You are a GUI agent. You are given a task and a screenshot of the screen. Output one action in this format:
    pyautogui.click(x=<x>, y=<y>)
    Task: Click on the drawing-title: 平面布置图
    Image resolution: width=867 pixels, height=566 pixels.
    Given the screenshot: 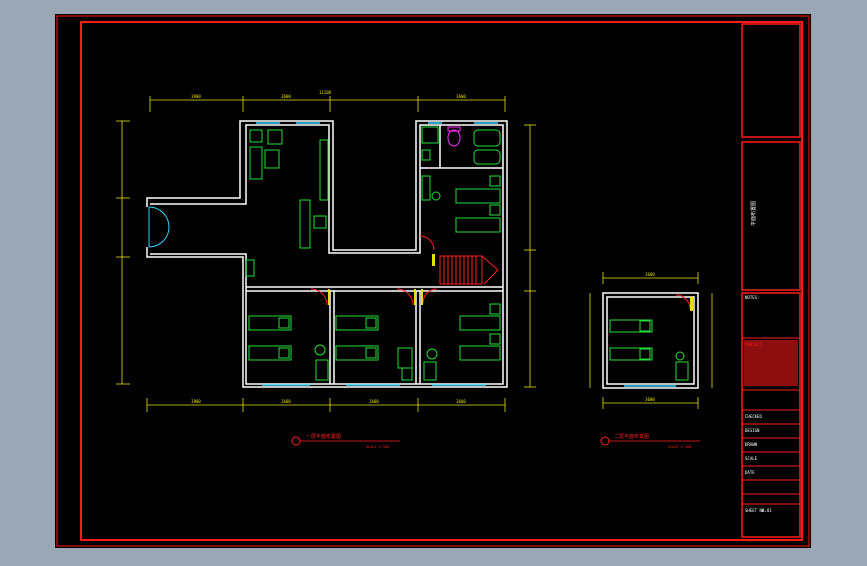 What is the action you would take?
    pyautogui.click(x=753, y=213)
    